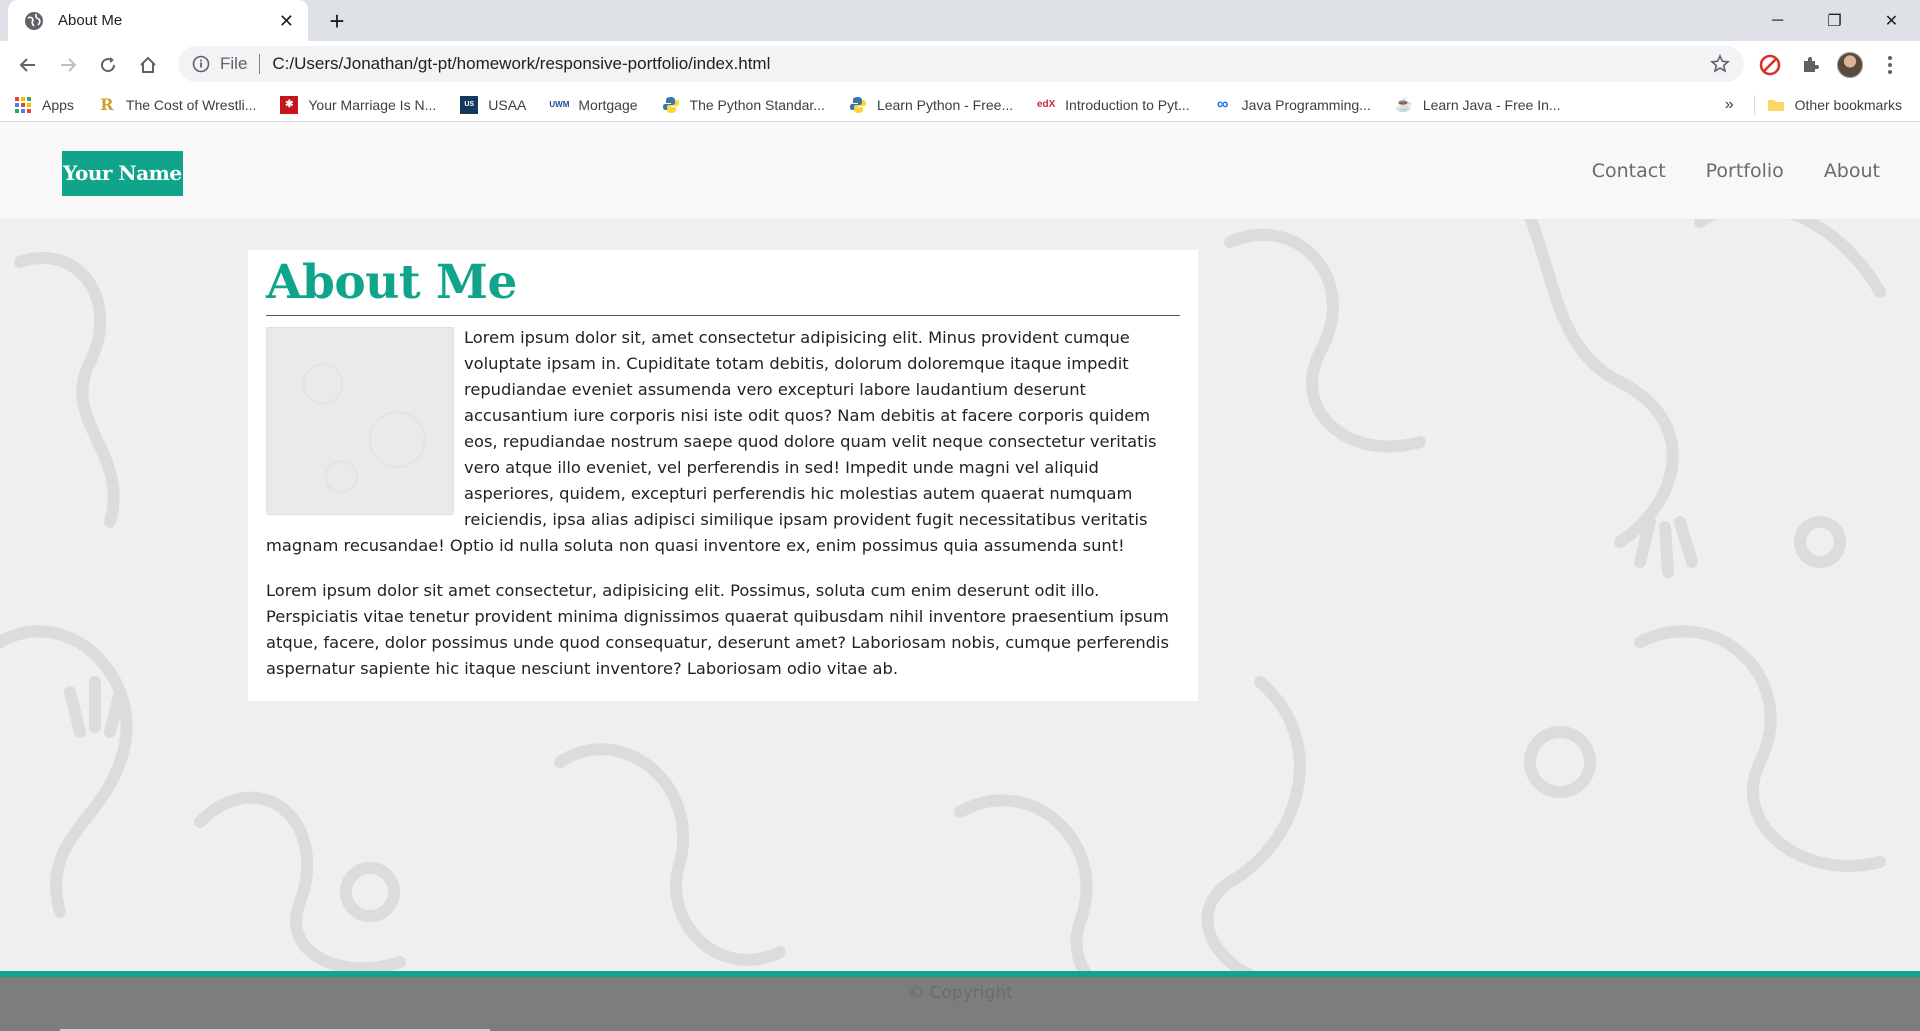 The width and height of the screenshot is (1920, 1031). What do you see at coordinates (608, 104) in the screenshot?
I see `bookmark-label: Mortgage` at bounding box center [608, 104].